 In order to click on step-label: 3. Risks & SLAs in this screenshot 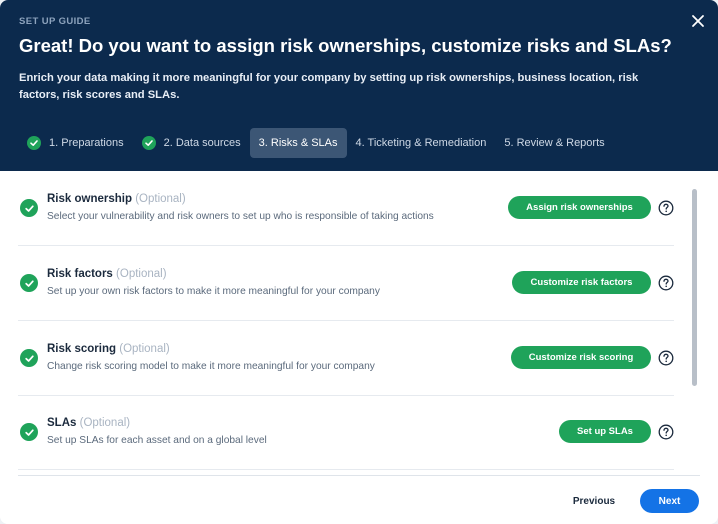, I will do `click(298, 143)`.